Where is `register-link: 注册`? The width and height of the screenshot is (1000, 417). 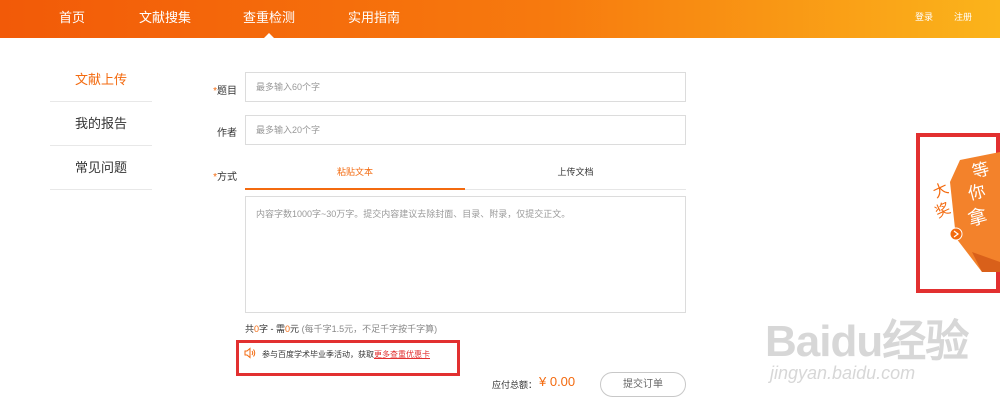 register-link: 注册 is located at coordinates (963, 19).